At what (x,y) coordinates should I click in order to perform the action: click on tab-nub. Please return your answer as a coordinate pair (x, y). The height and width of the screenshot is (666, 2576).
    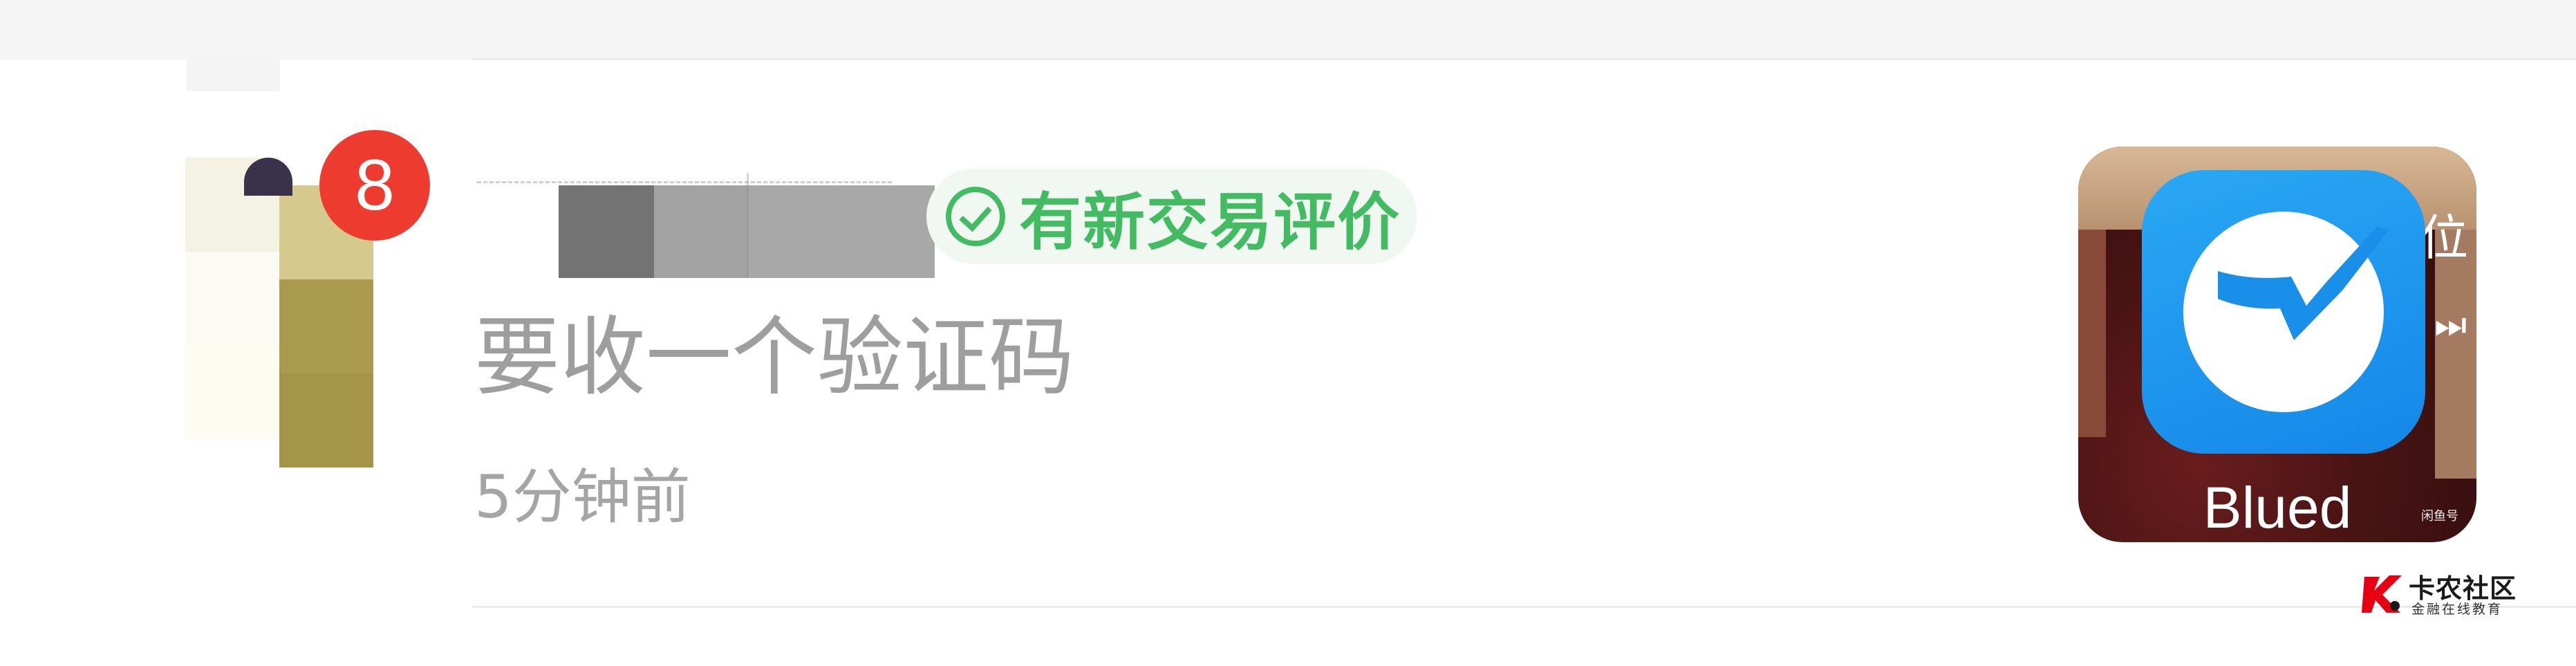
    Looking at the image, I should click on (233, 75).